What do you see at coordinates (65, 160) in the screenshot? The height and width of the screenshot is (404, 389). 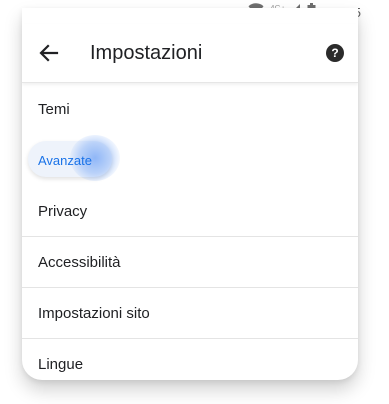 I see `menu-item-label: Avanzate` at bounding box center [65, 160].